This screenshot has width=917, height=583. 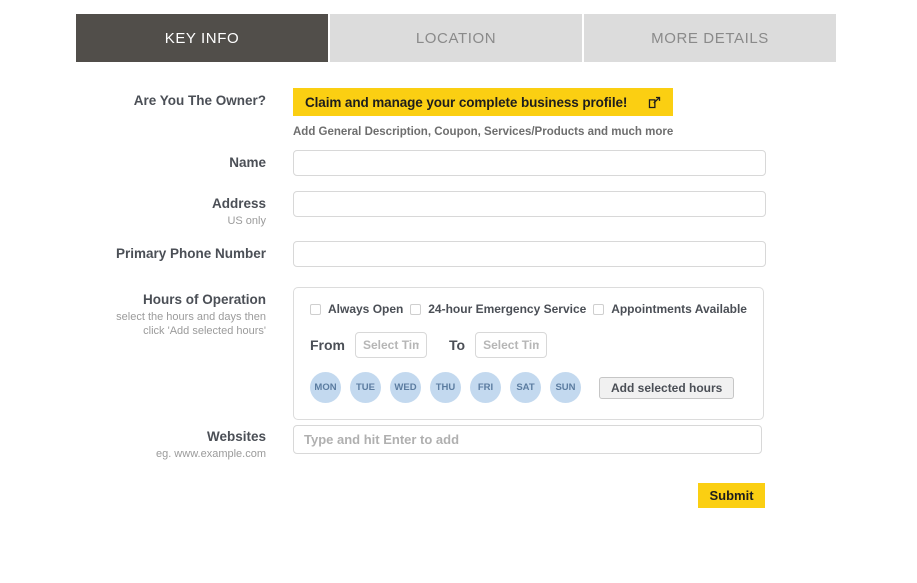 What do you see at coordinates (190, 253) in the screenshot?
I see `phone-label: Primary Phone Number` at bounding box center [190, 253].